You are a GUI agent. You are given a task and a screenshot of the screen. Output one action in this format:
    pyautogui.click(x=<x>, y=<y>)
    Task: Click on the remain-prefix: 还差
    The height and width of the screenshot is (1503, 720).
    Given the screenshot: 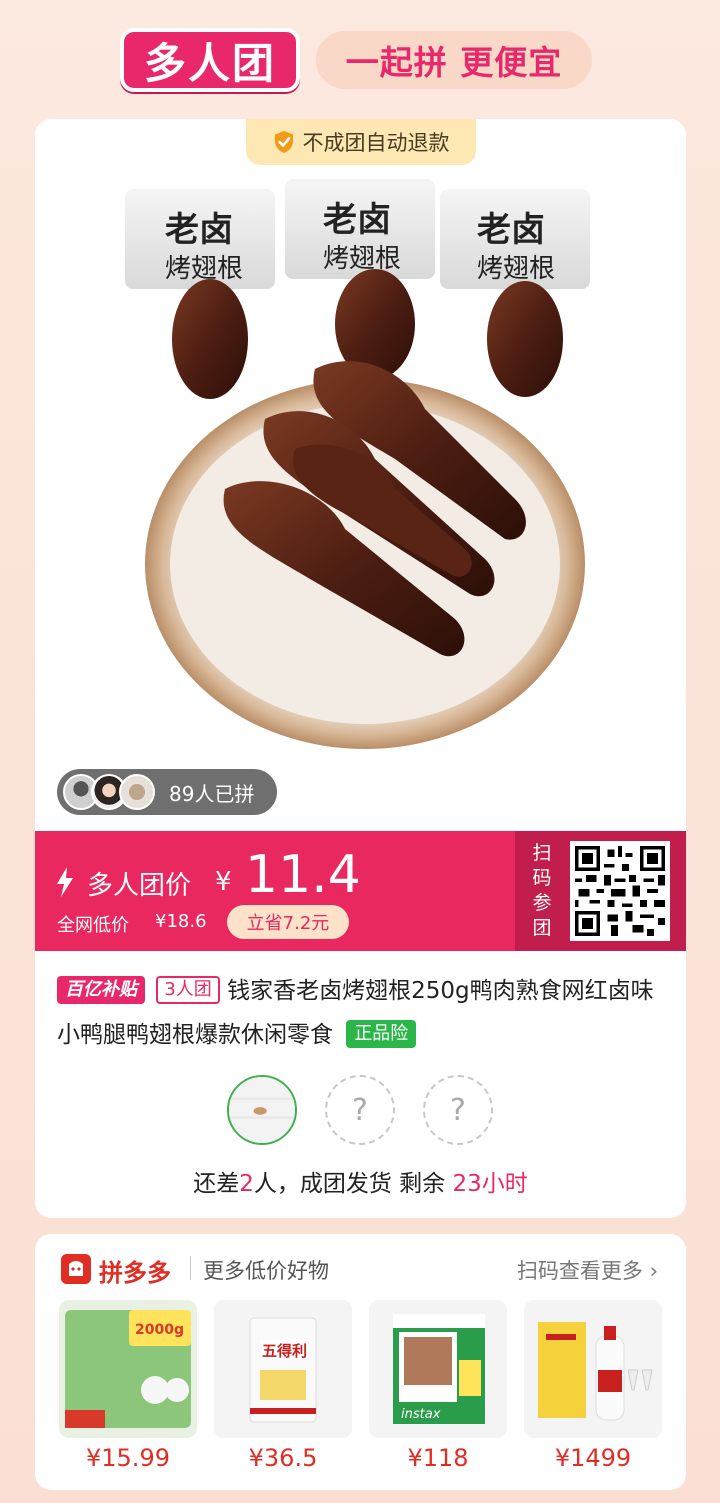 What is the action you would take?
    pyautogui.click(x=216, y=1184)
    